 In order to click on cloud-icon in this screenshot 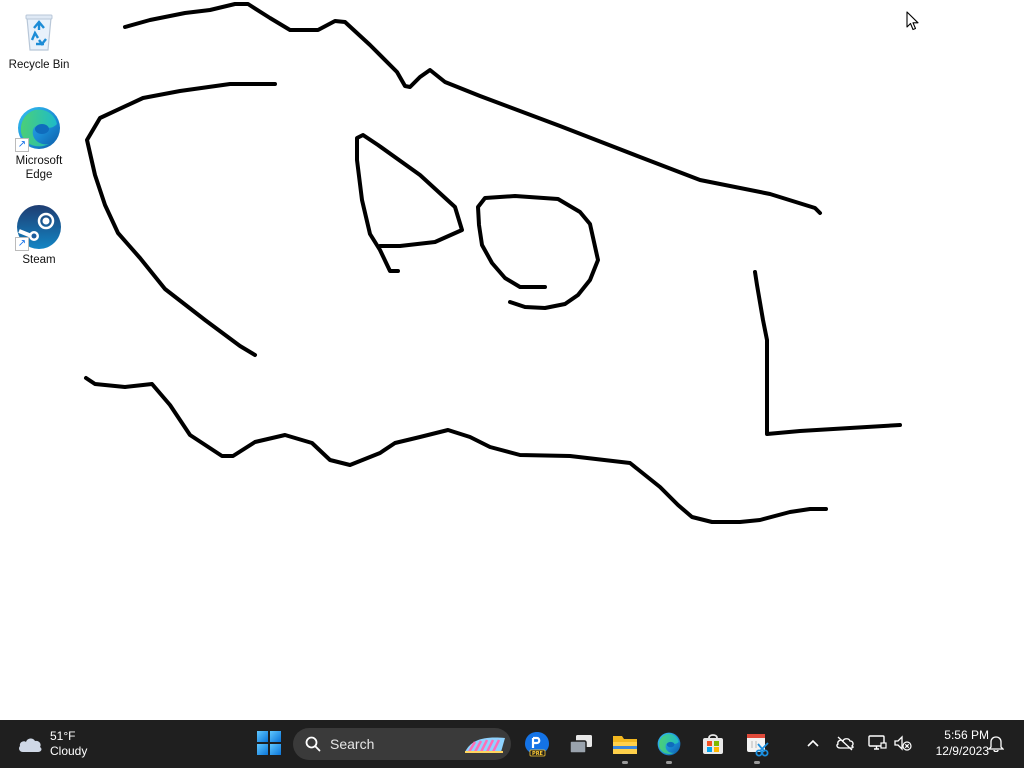, I will do `click(30, 745)`.